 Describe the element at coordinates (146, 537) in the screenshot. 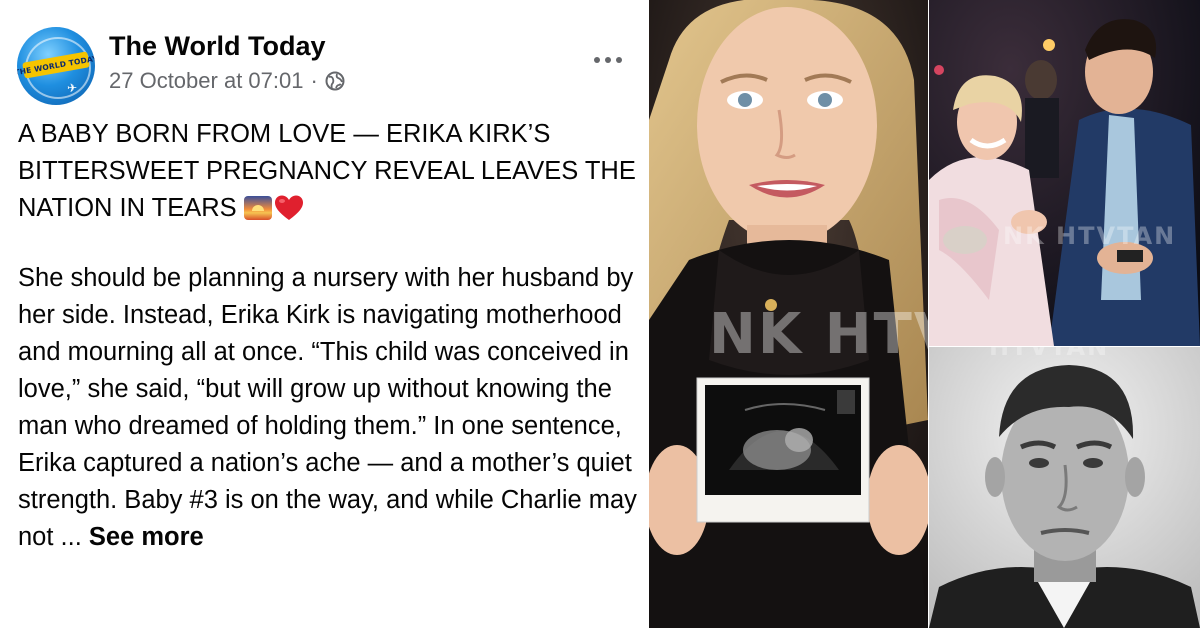

I see `see-more-link: See more` at that location.